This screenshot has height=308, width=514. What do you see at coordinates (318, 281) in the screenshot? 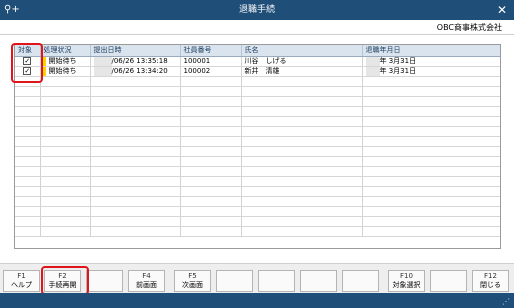
I see `f8-button` at bounding box center [318, 281].